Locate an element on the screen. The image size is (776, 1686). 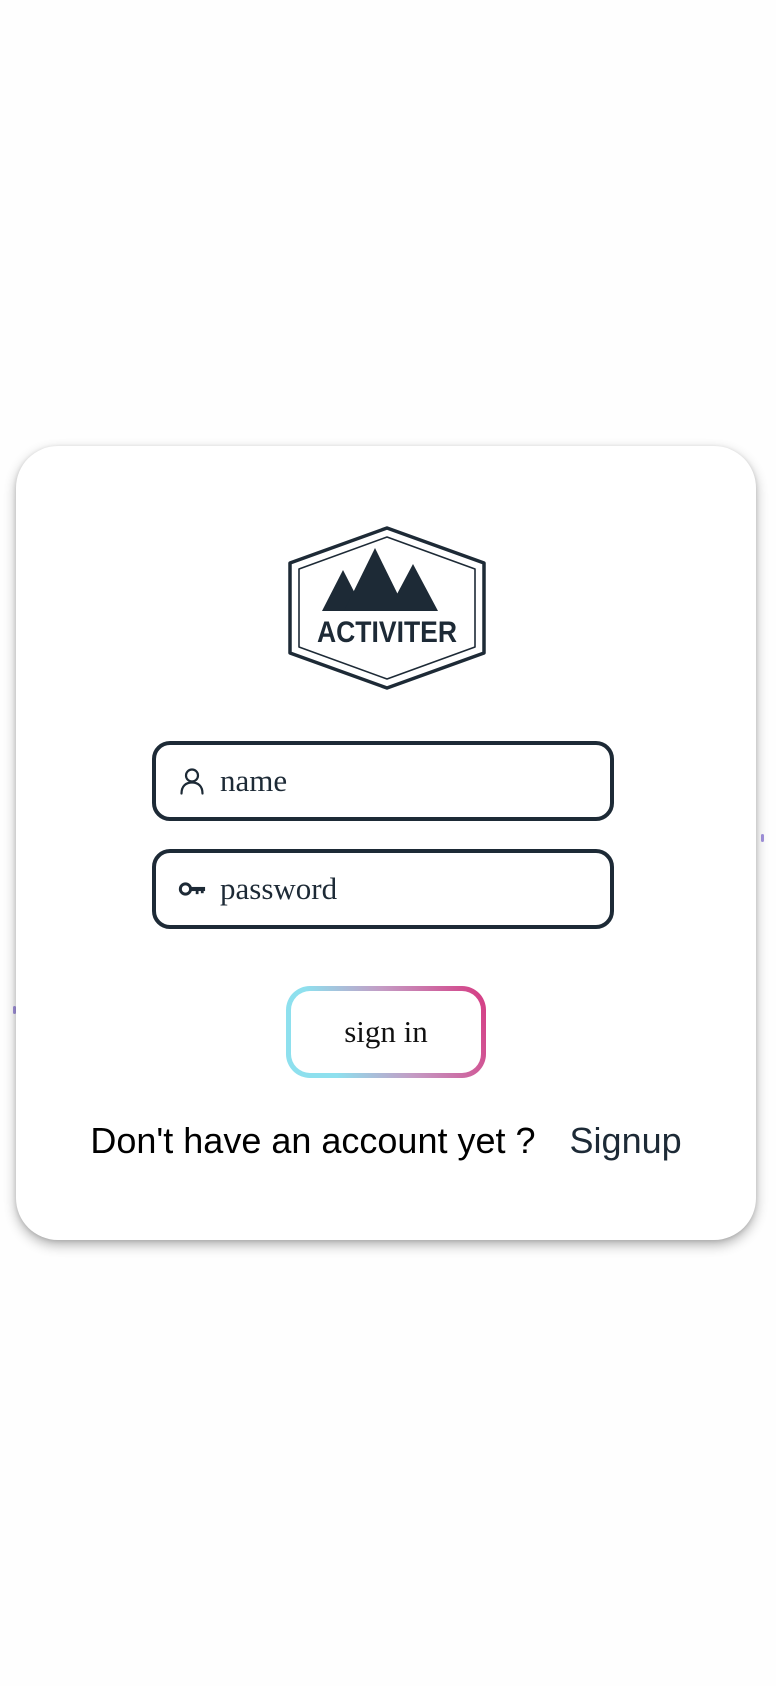
signup-row: Don't have an account yet ? Signup is located at coordinates (386, 1141).